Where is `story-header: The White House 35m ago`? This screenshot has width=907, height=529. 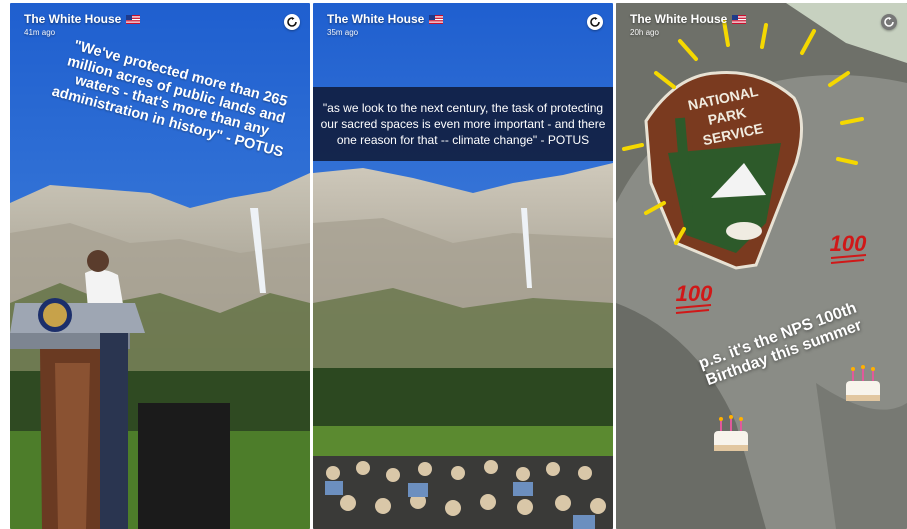 story-header: The White House 35m ago is located at coordinates (385, 24).